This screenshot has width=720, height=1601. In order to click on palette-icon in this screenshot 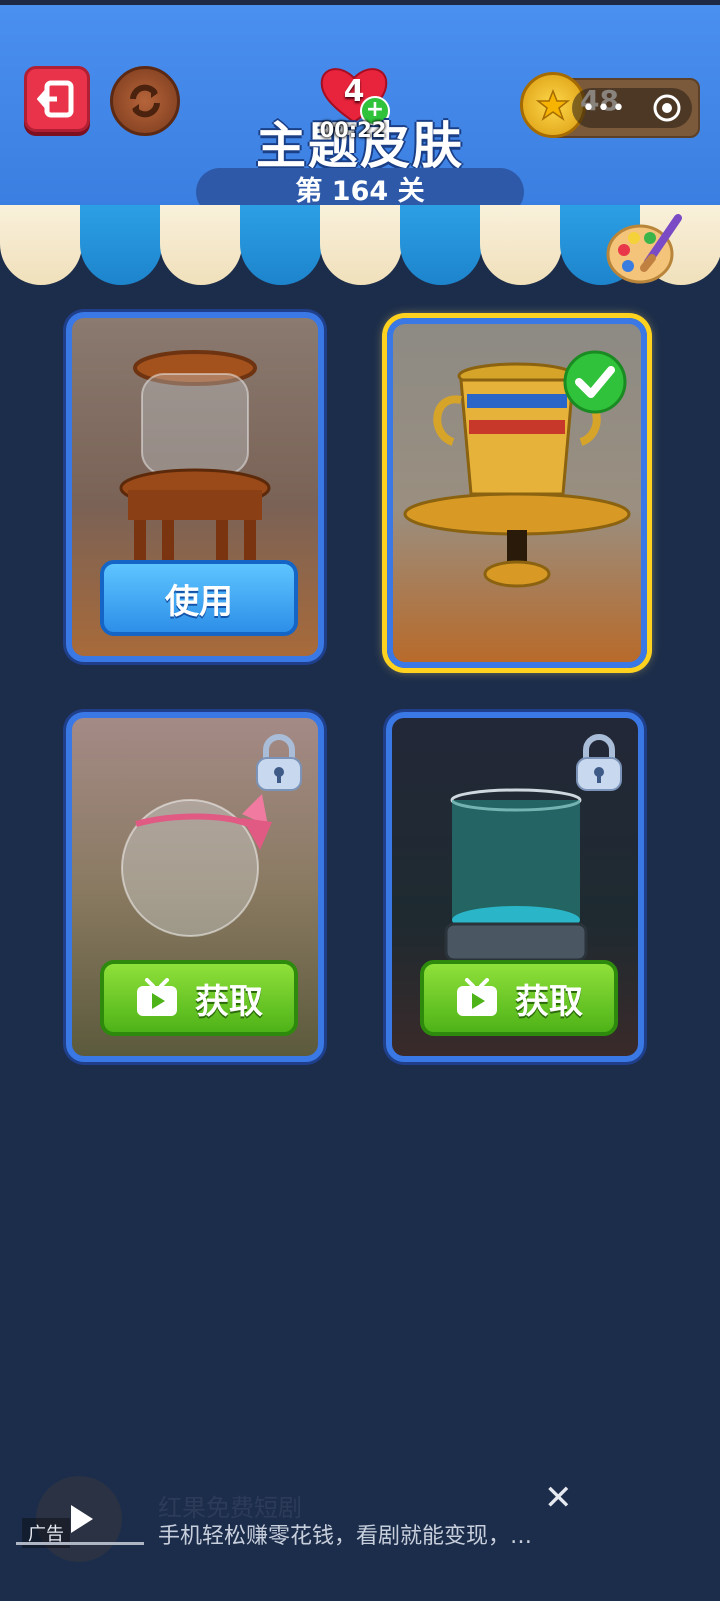, I will do `click(644, 249)`.